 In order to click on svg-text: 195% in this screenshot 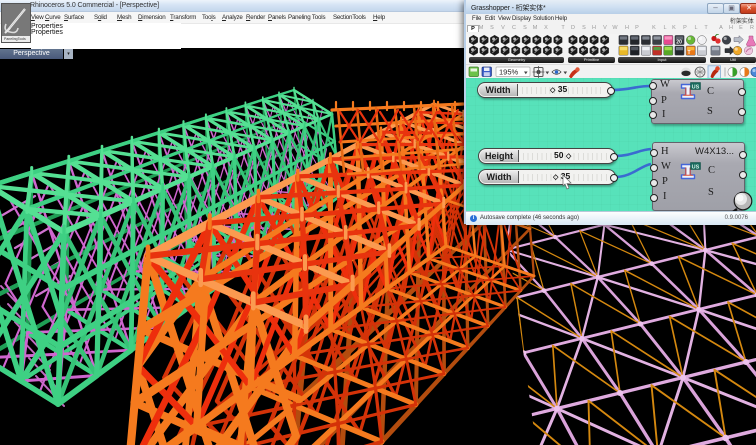, I will do `click(509, 72)`.